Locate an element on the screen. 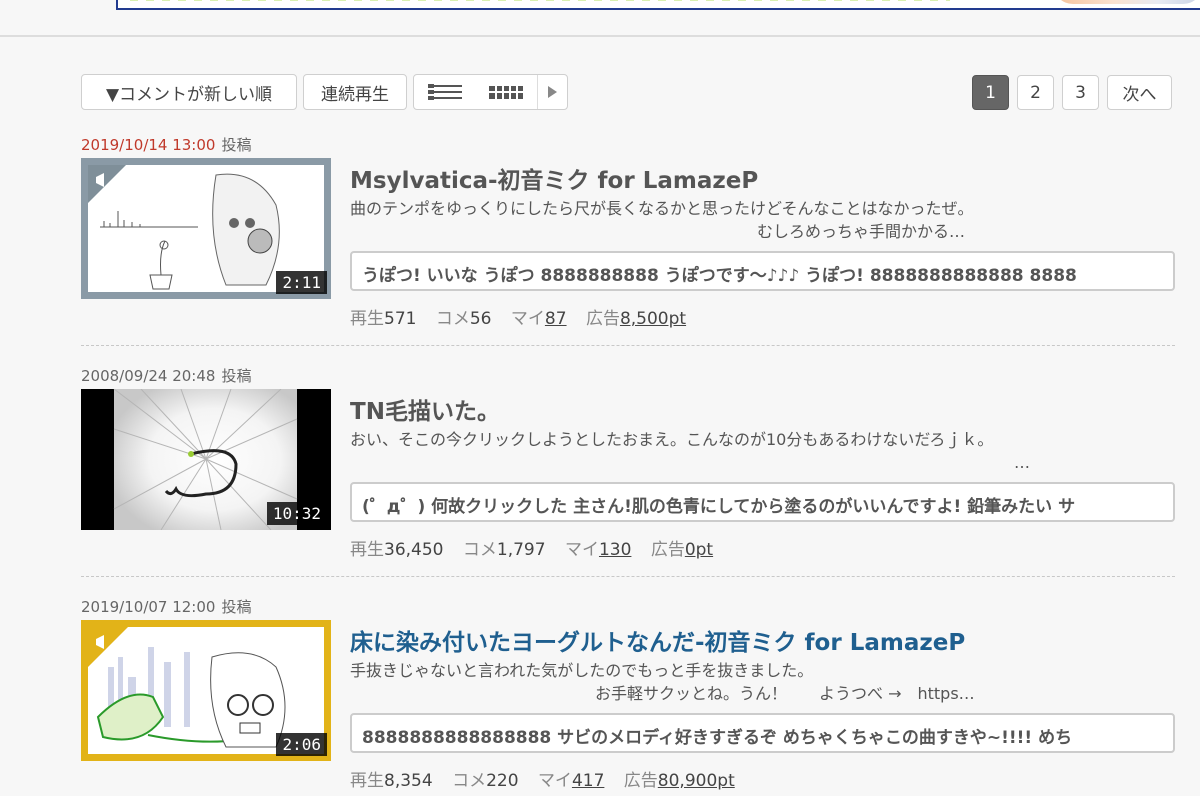 The height and width of the screenshot is (796, 1200). list-view-icon is located at coordinates (444, 92).